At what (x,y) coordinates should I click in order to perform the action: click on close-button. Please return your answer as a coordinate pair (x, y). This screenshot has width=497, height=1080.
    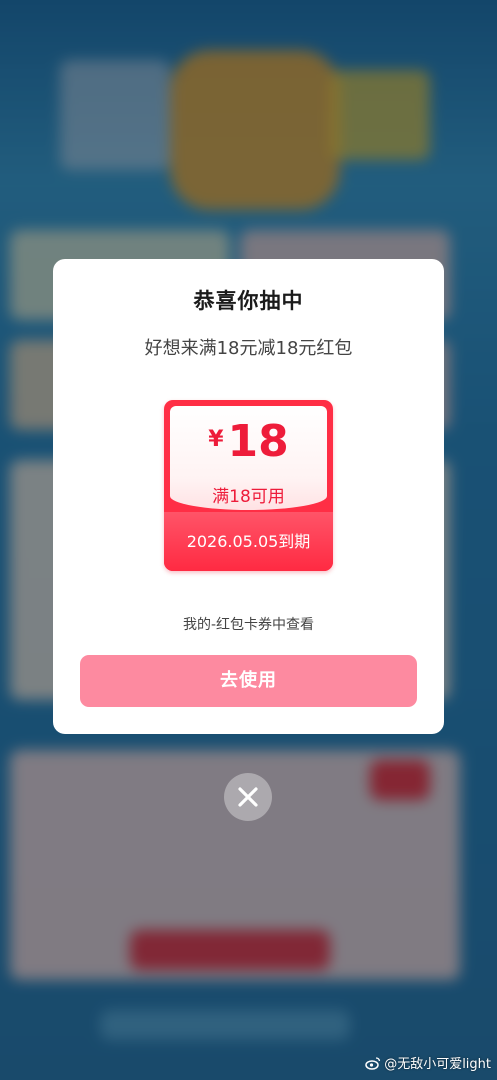
    Looking at the image, I should click on (248, 797).